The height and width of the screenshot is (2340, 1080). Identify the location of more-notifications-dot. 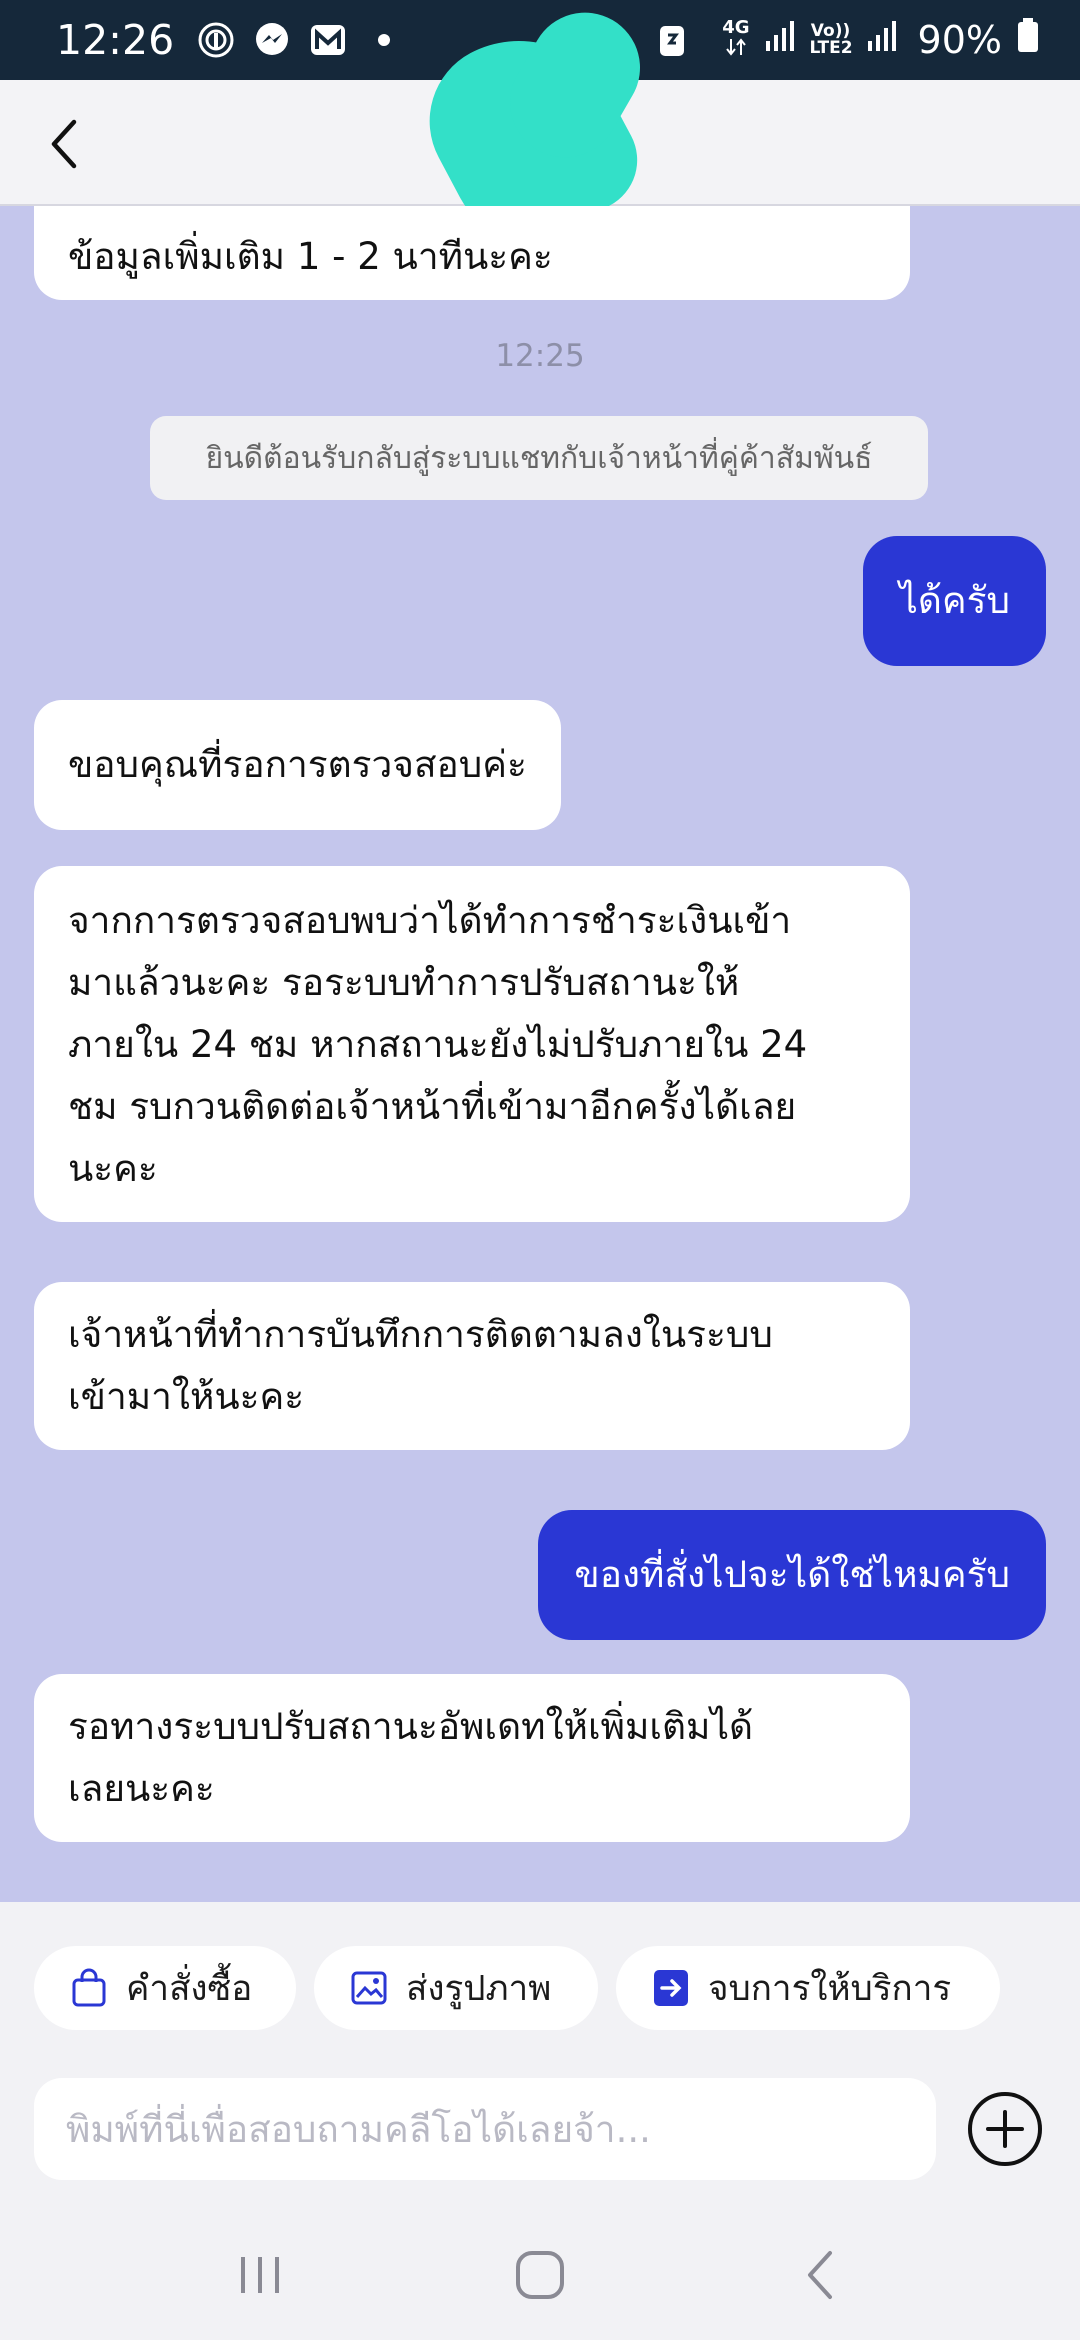
(384, 40).